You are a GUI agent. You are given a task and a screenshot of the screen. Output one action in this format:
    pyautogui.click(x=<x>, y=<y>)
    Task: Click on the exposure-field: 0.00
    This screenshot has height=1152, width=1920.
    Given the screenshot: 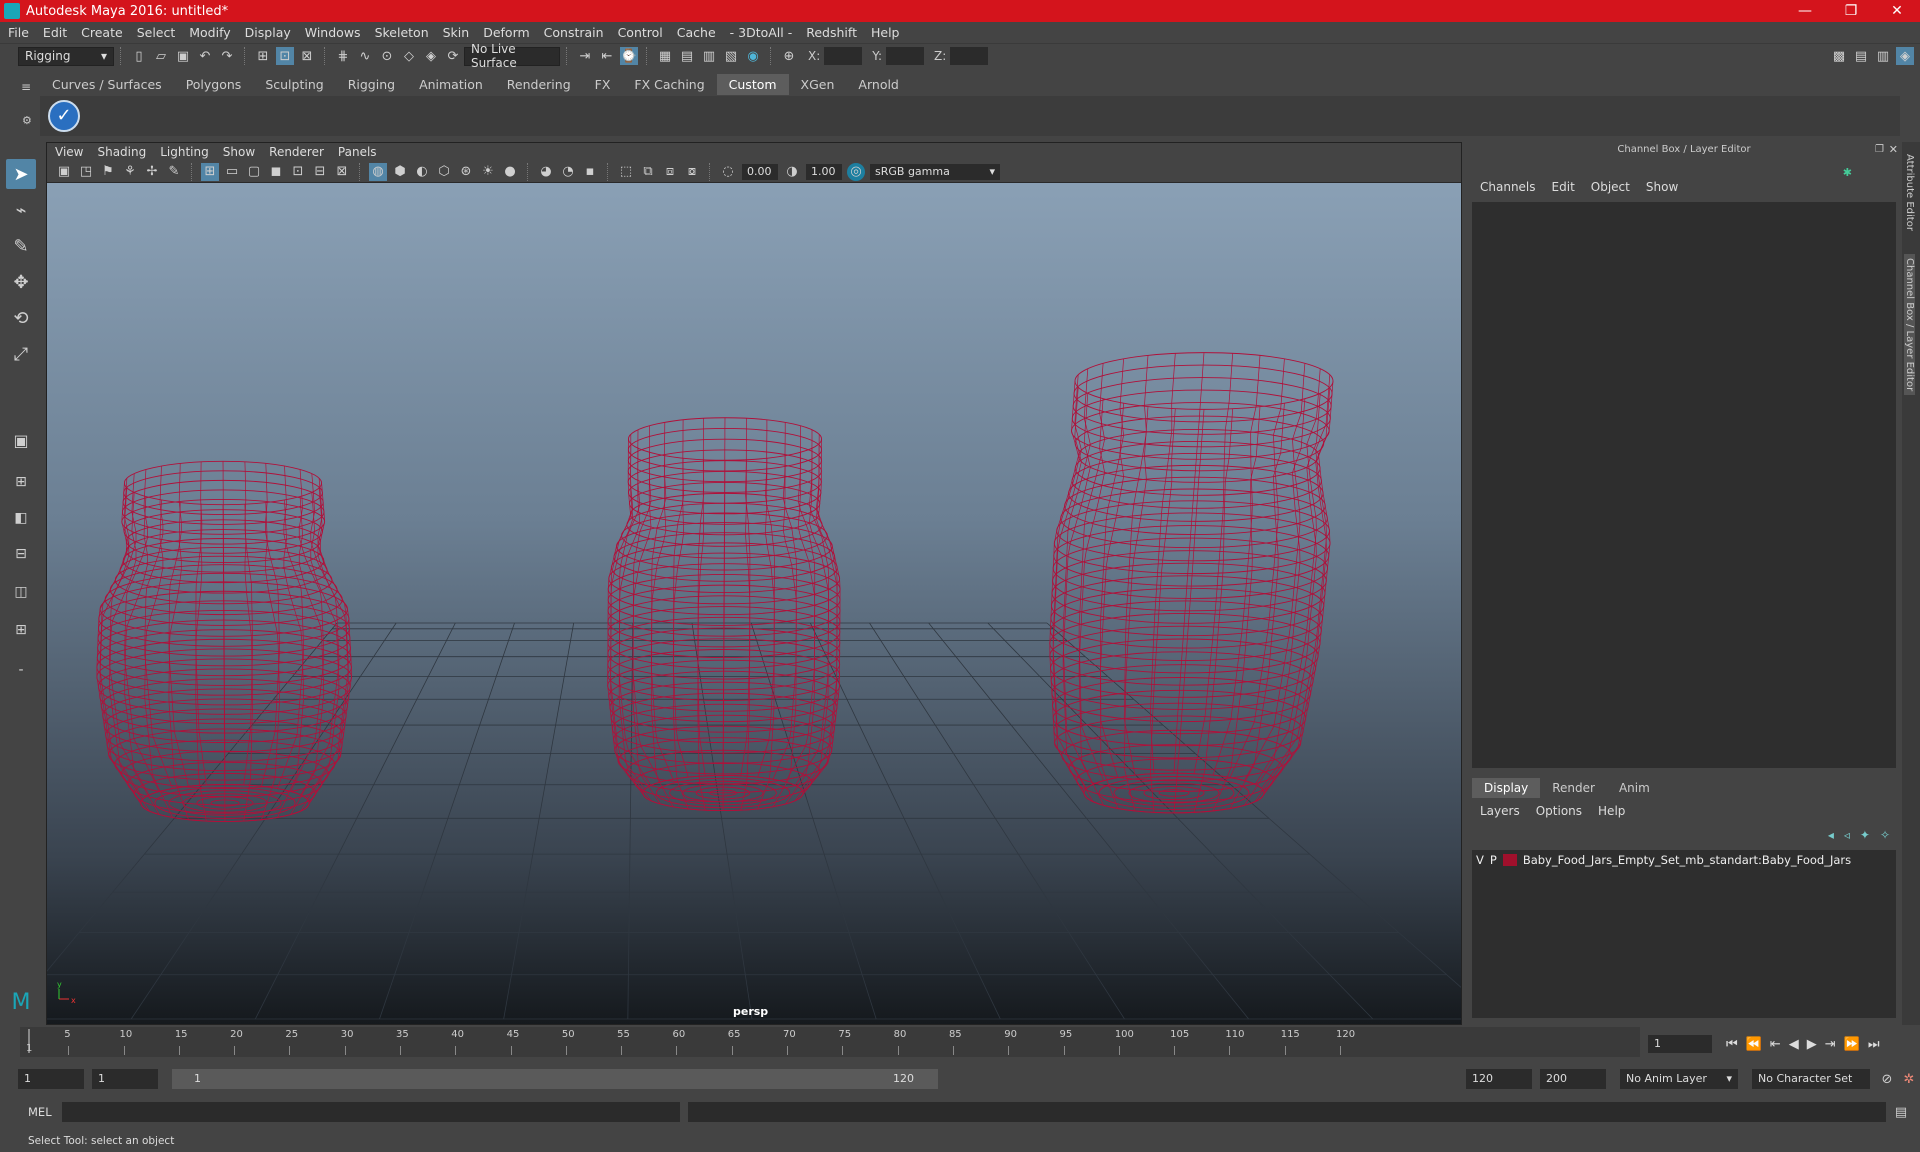 What is the action you would take?
    pyautogui.click(x=760, y=171)
    